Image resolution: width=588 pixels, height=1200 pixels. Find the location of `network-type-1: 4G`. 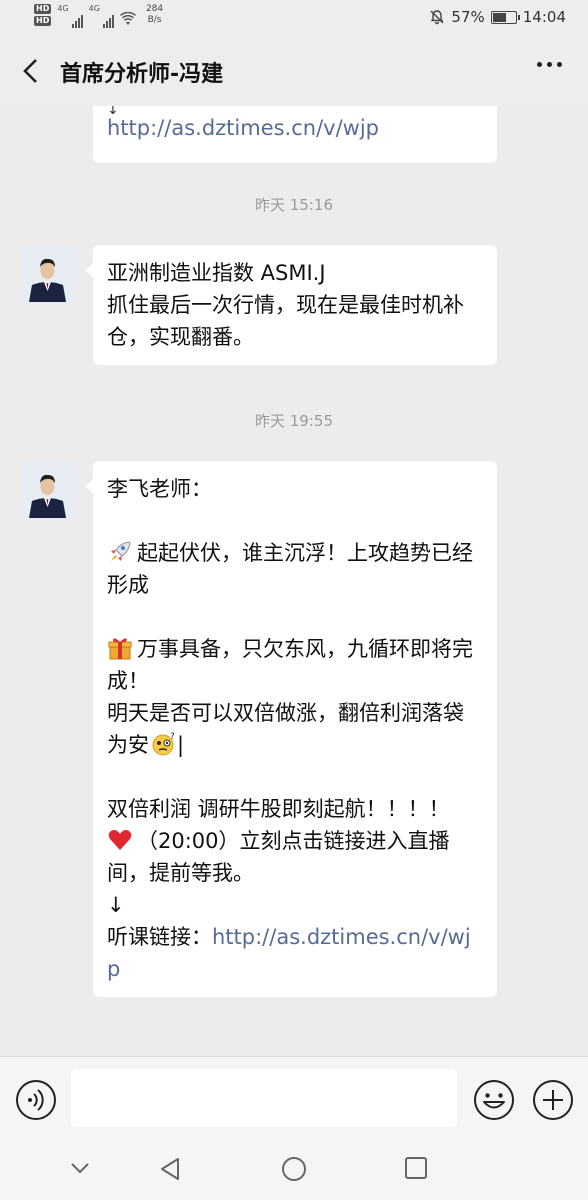

network-type-1: 4G is located at coordinates (63, 8).